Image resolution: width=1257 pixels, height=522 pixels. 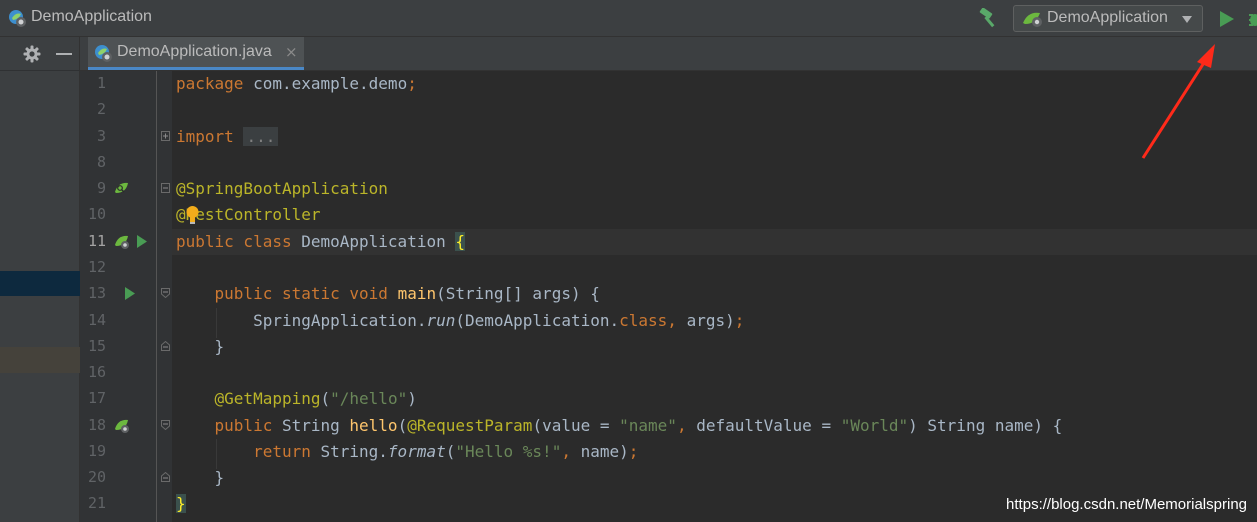 I want to click on line-number: 16, so click(x=96, y=372).